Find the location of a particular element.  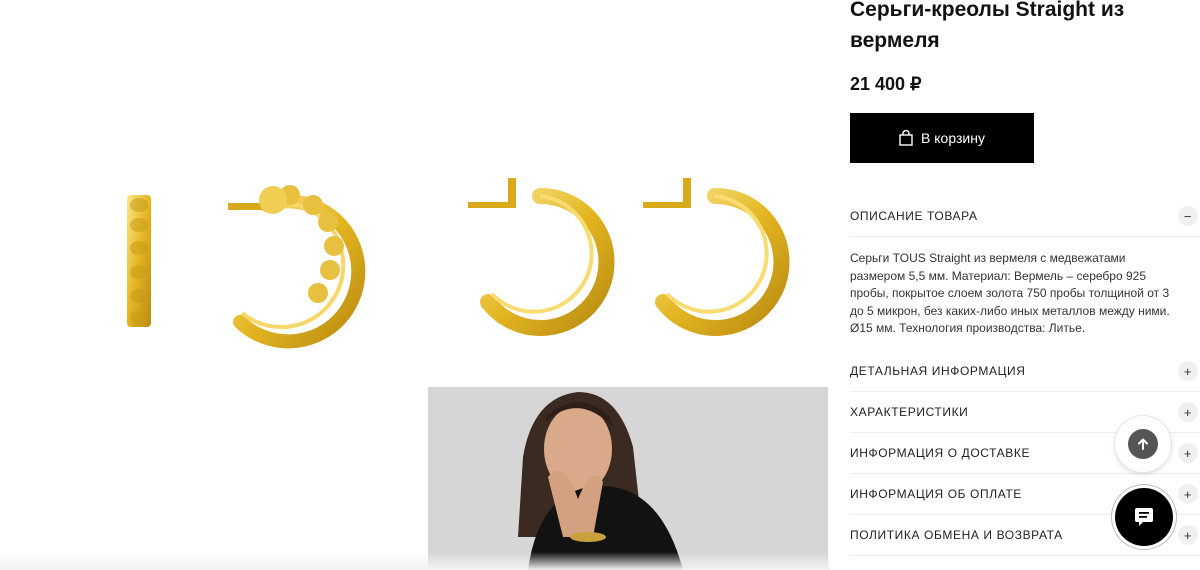

accordion-header-description: ОПИСАНИЕ ТОВАРА − is located at coordinates (1025, 216).